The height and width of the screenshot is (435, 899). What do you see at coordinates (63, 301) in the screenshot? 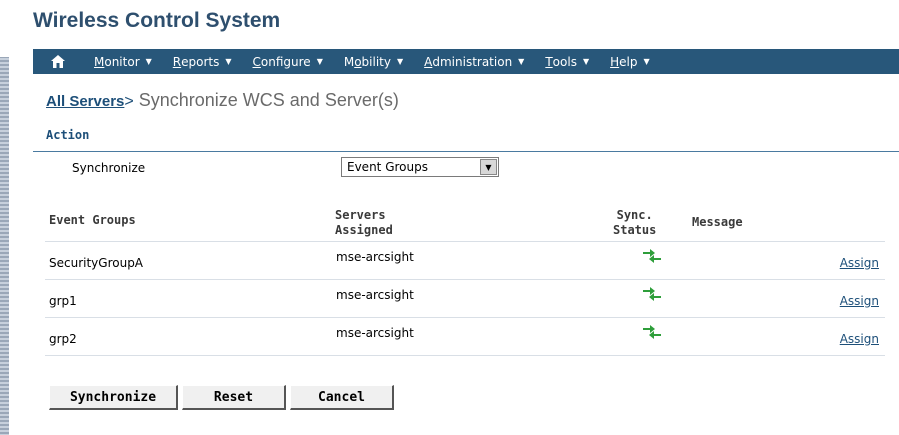
I see `event-group-name: grp1` at bounding box center [63, 301].